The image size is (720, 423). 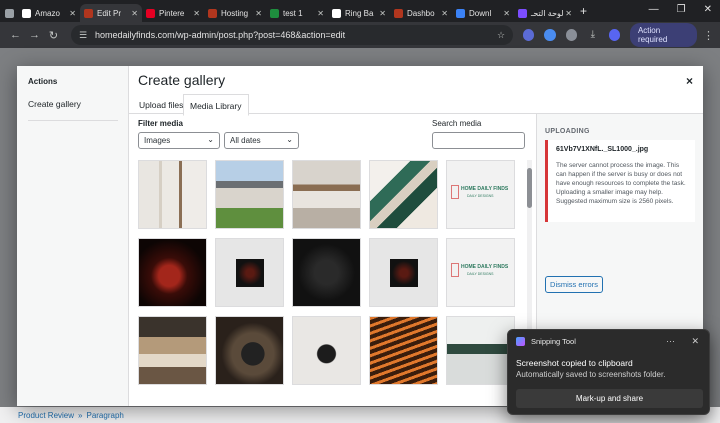 I want to click on browser-tab: Pintere ✕, so click(x=173, y=13).